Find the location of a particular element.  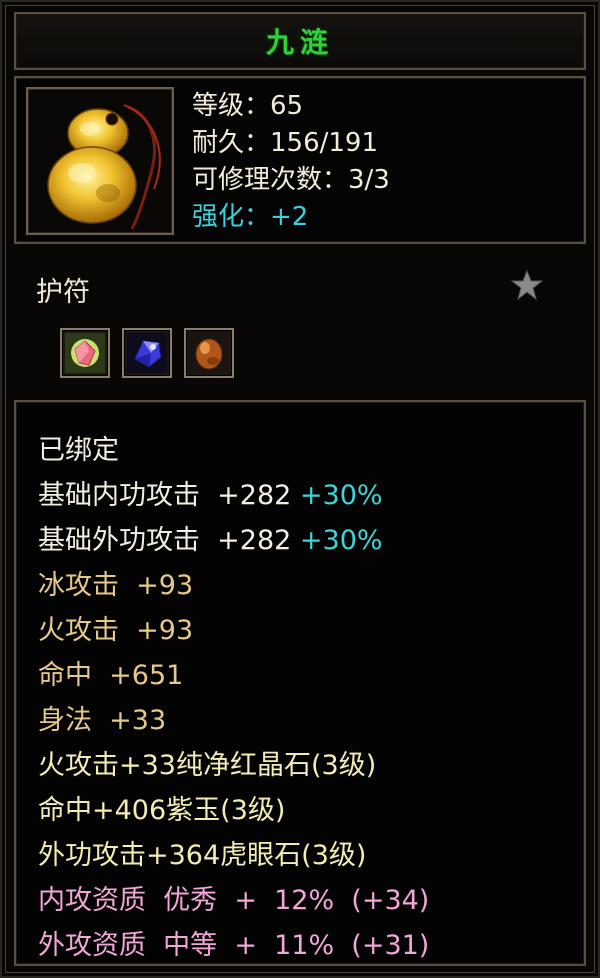

socket-bonus-1: 火攻击+33纯净红晶石(3级) is located at coordinates (207, 765).